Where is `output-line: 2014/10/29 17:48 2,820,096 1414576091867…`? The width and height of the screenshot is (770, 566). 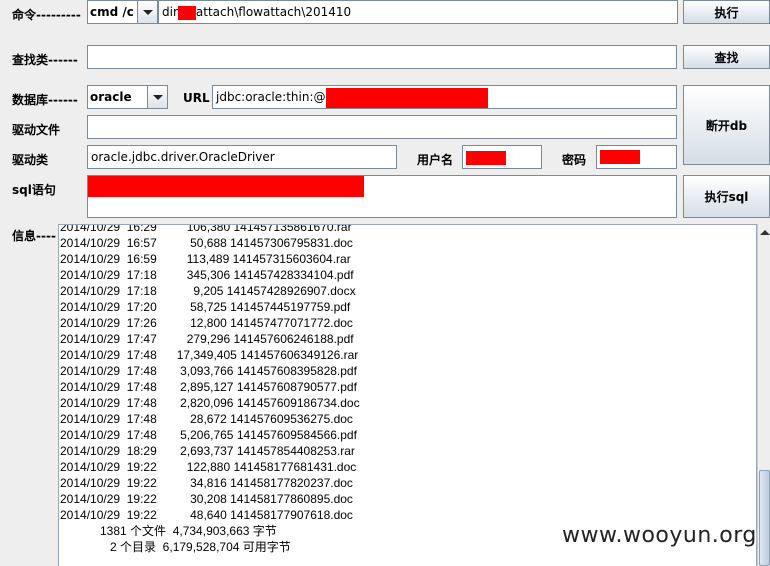
output-line: 2014/10/29 17:48 2,820,096 1414576091867… is located at coordinates (210, 403).